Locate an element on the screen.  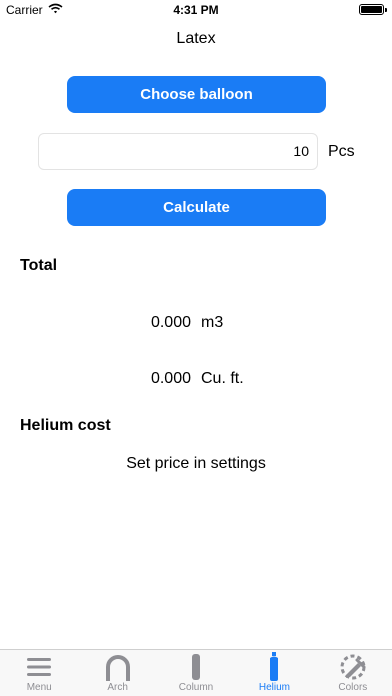
quantity-unit-label: Pcs is located at coordinates (341, 151).